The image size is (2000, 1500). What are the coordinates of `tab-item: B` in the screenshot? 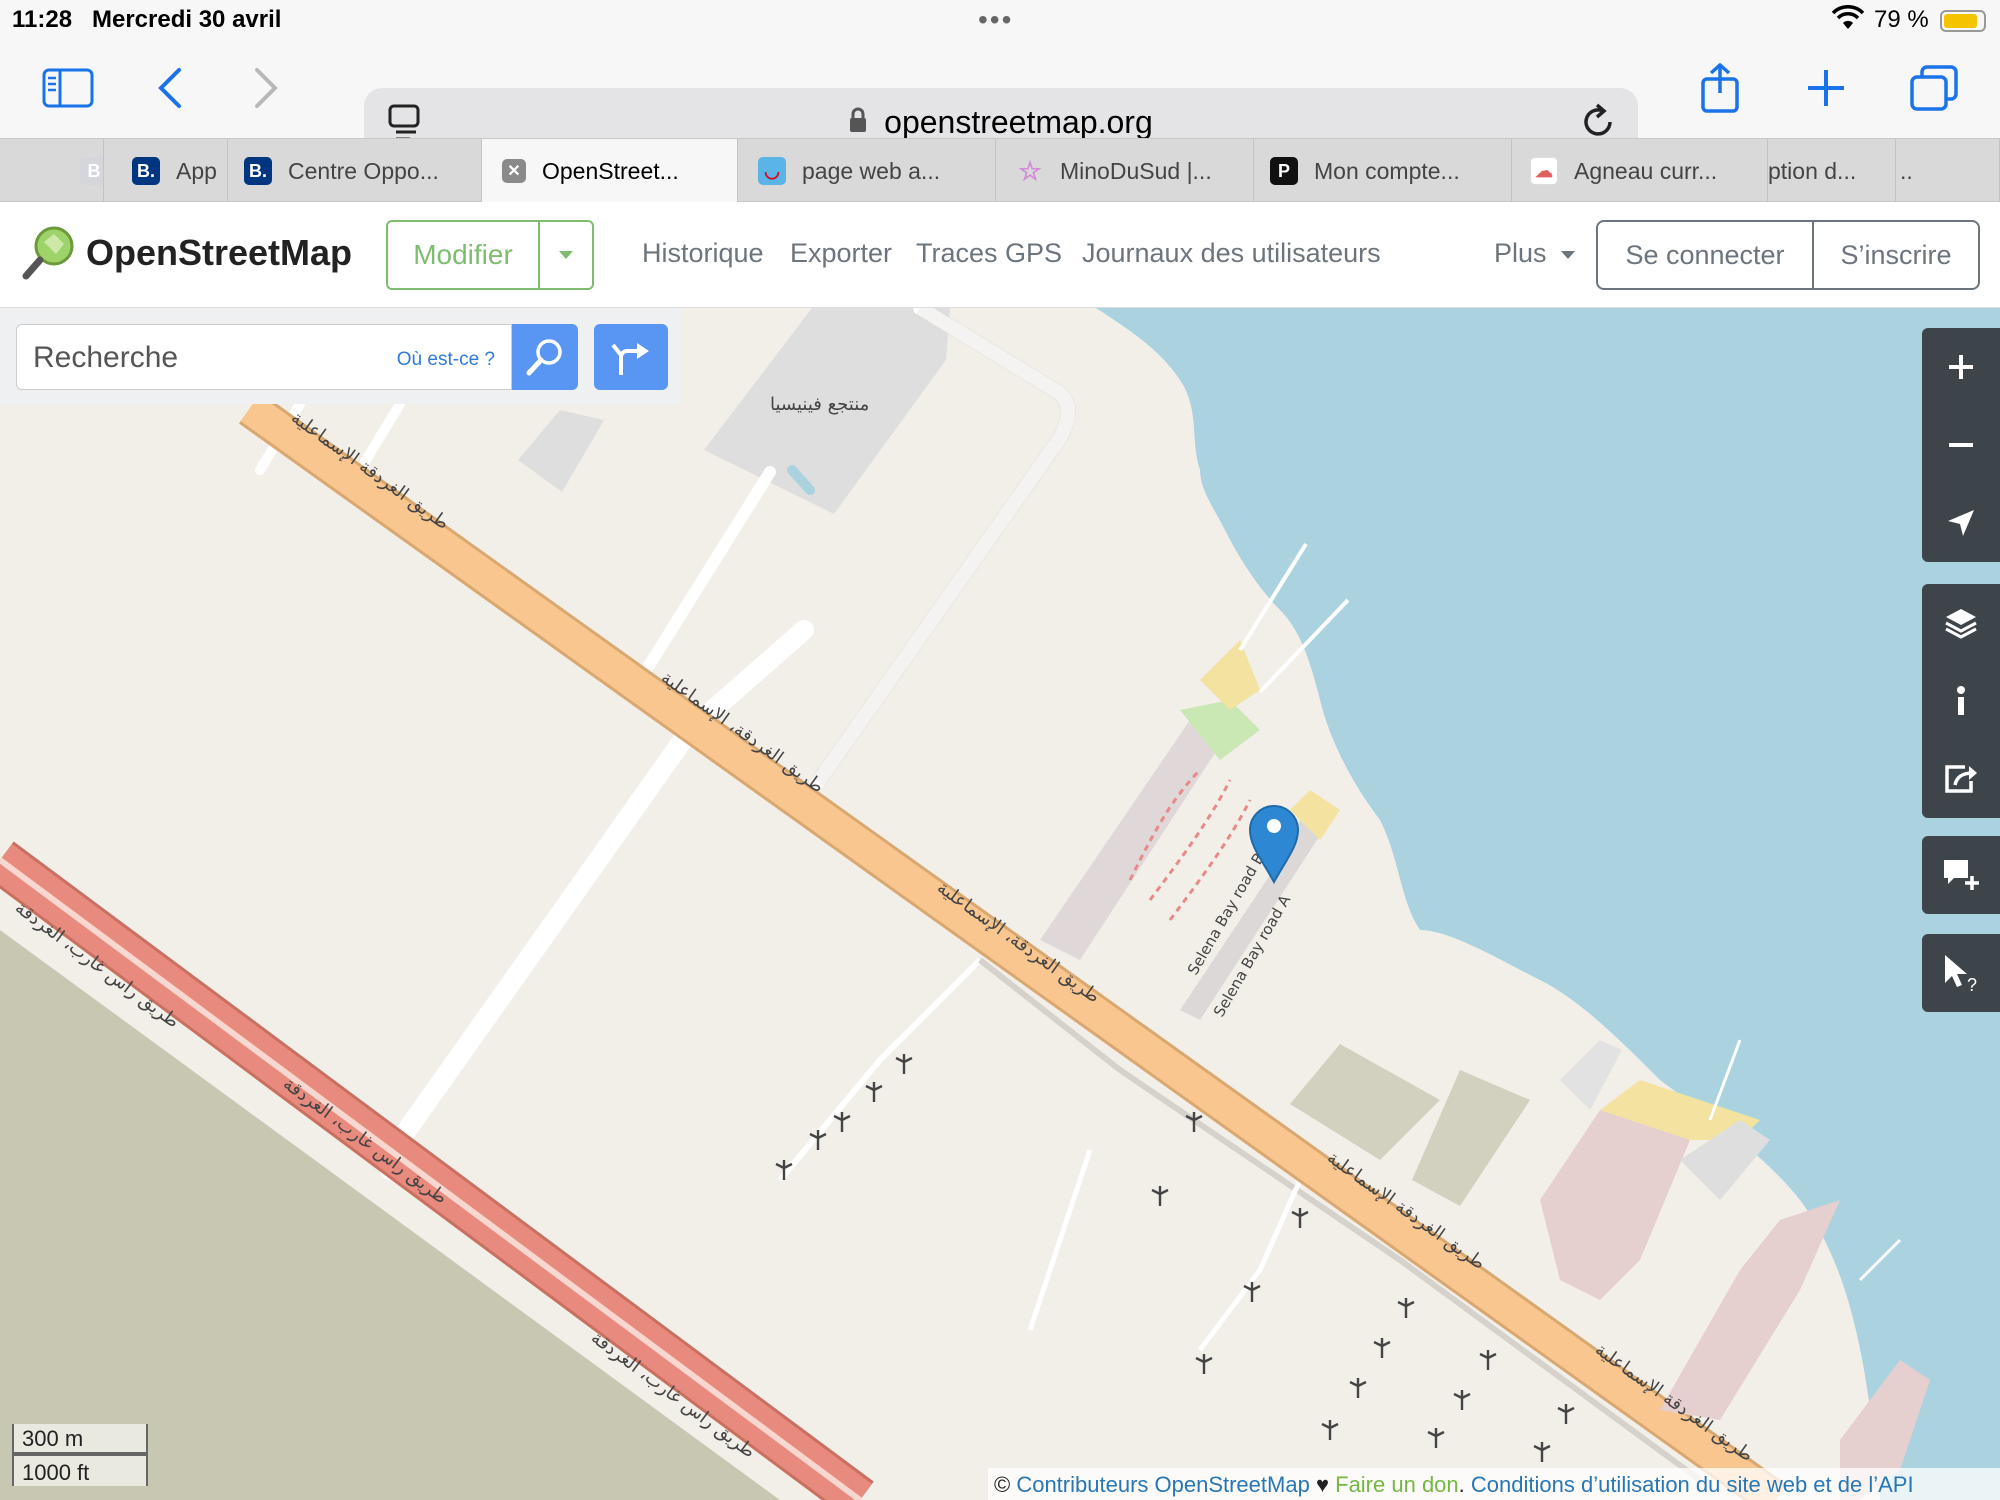 It's located at (72, 171).